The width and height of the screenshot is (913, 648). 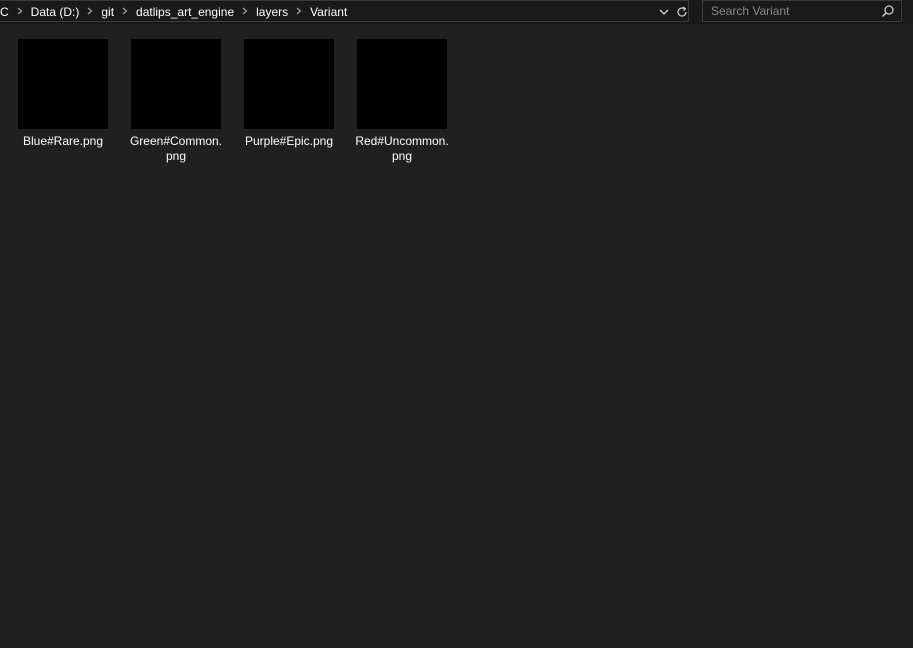 I want to click on file-item-red-uncommon: Red#Uncommon.png, so click(x=402, y=101).